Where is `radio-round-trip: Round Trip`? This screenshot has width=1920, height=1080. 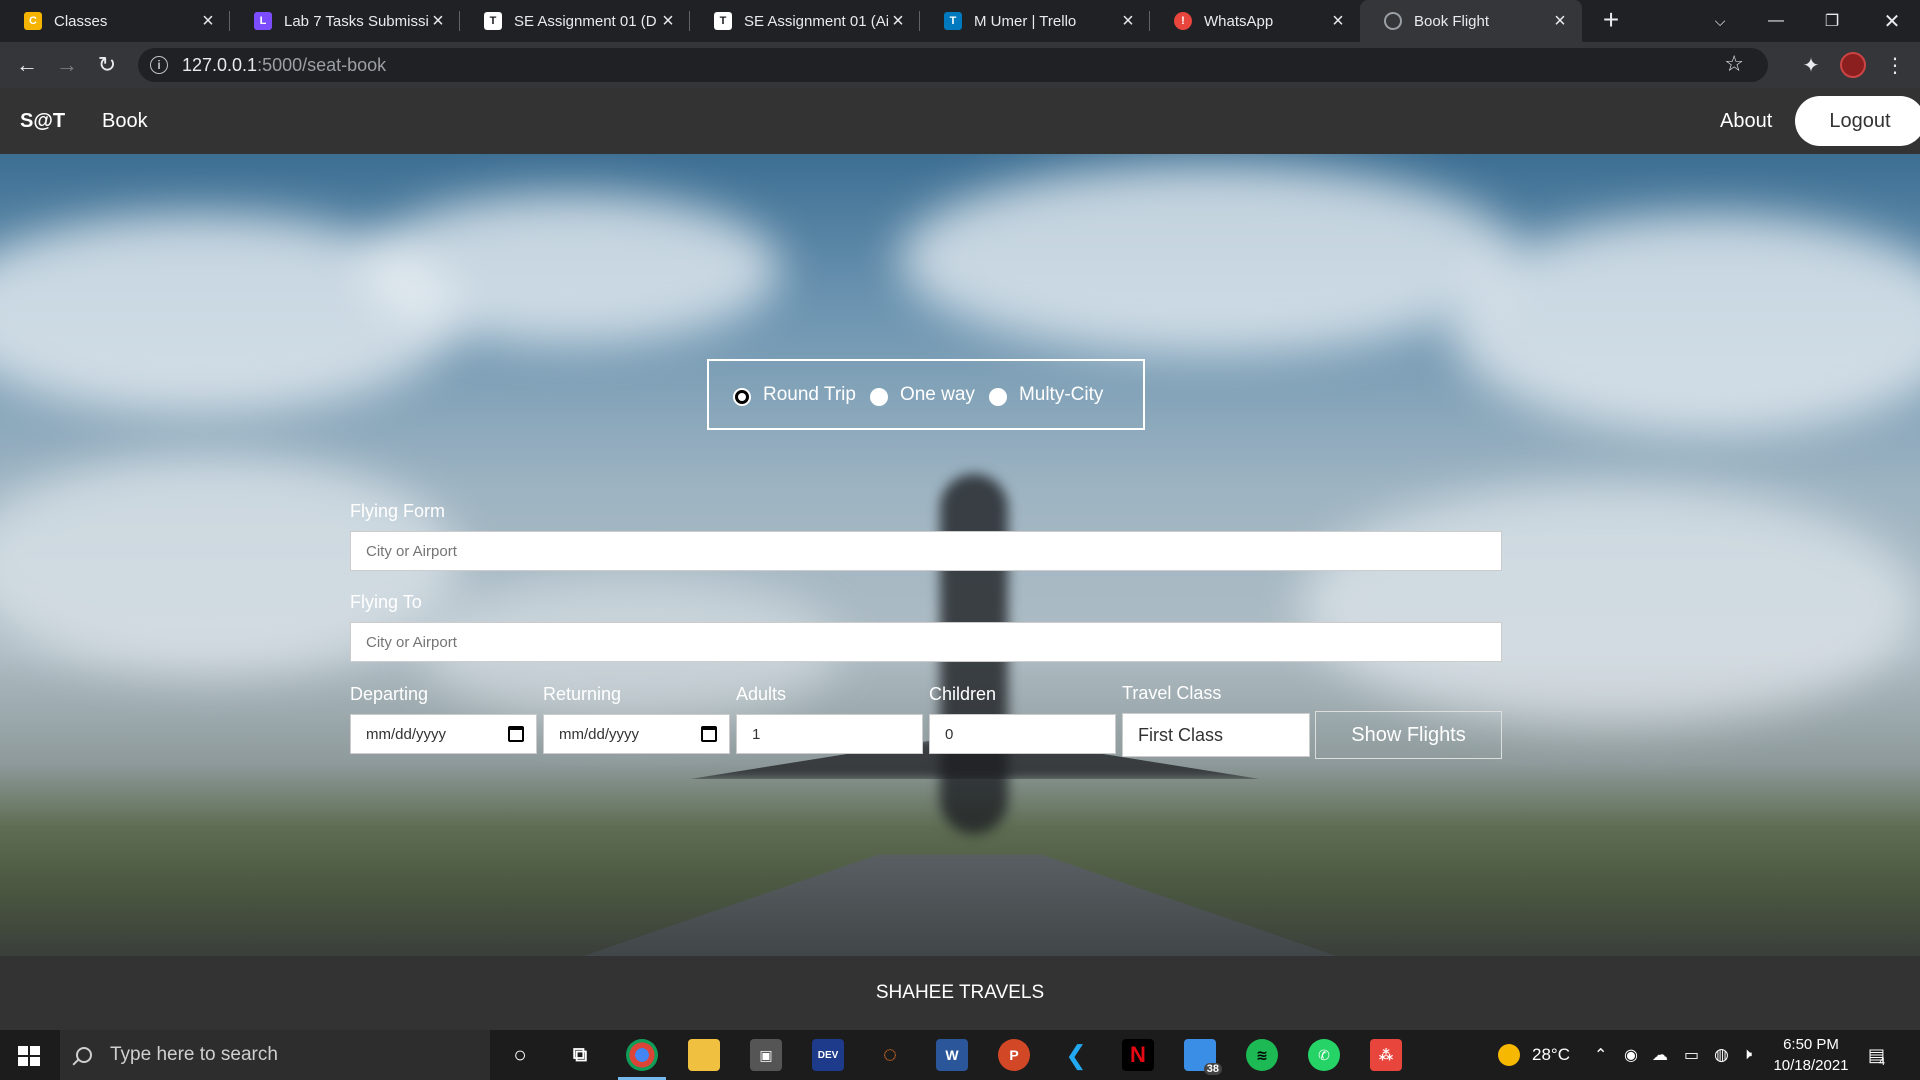 radio-round-trip: Round Trip is located at coordinates (794, 395).